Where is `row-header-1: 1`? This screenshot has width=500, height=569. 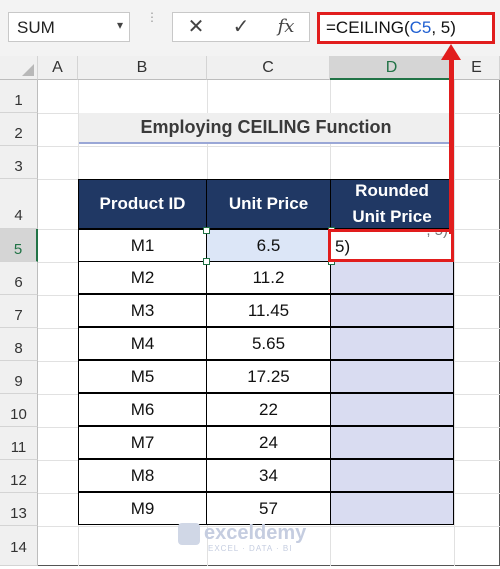 row-header-1: 1 is located at coordinates (19, 96).